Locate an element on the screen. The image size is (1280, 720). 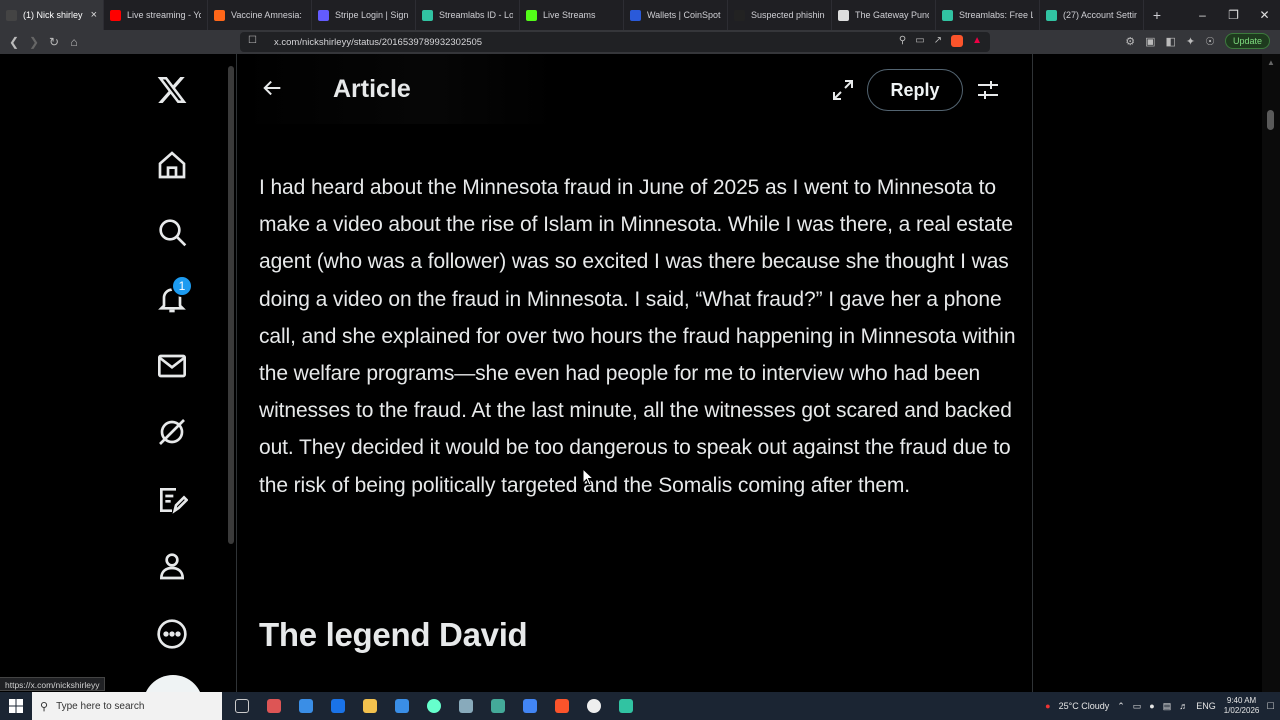
vpn-icon: ☉ is located at coordinates (1210, 41).